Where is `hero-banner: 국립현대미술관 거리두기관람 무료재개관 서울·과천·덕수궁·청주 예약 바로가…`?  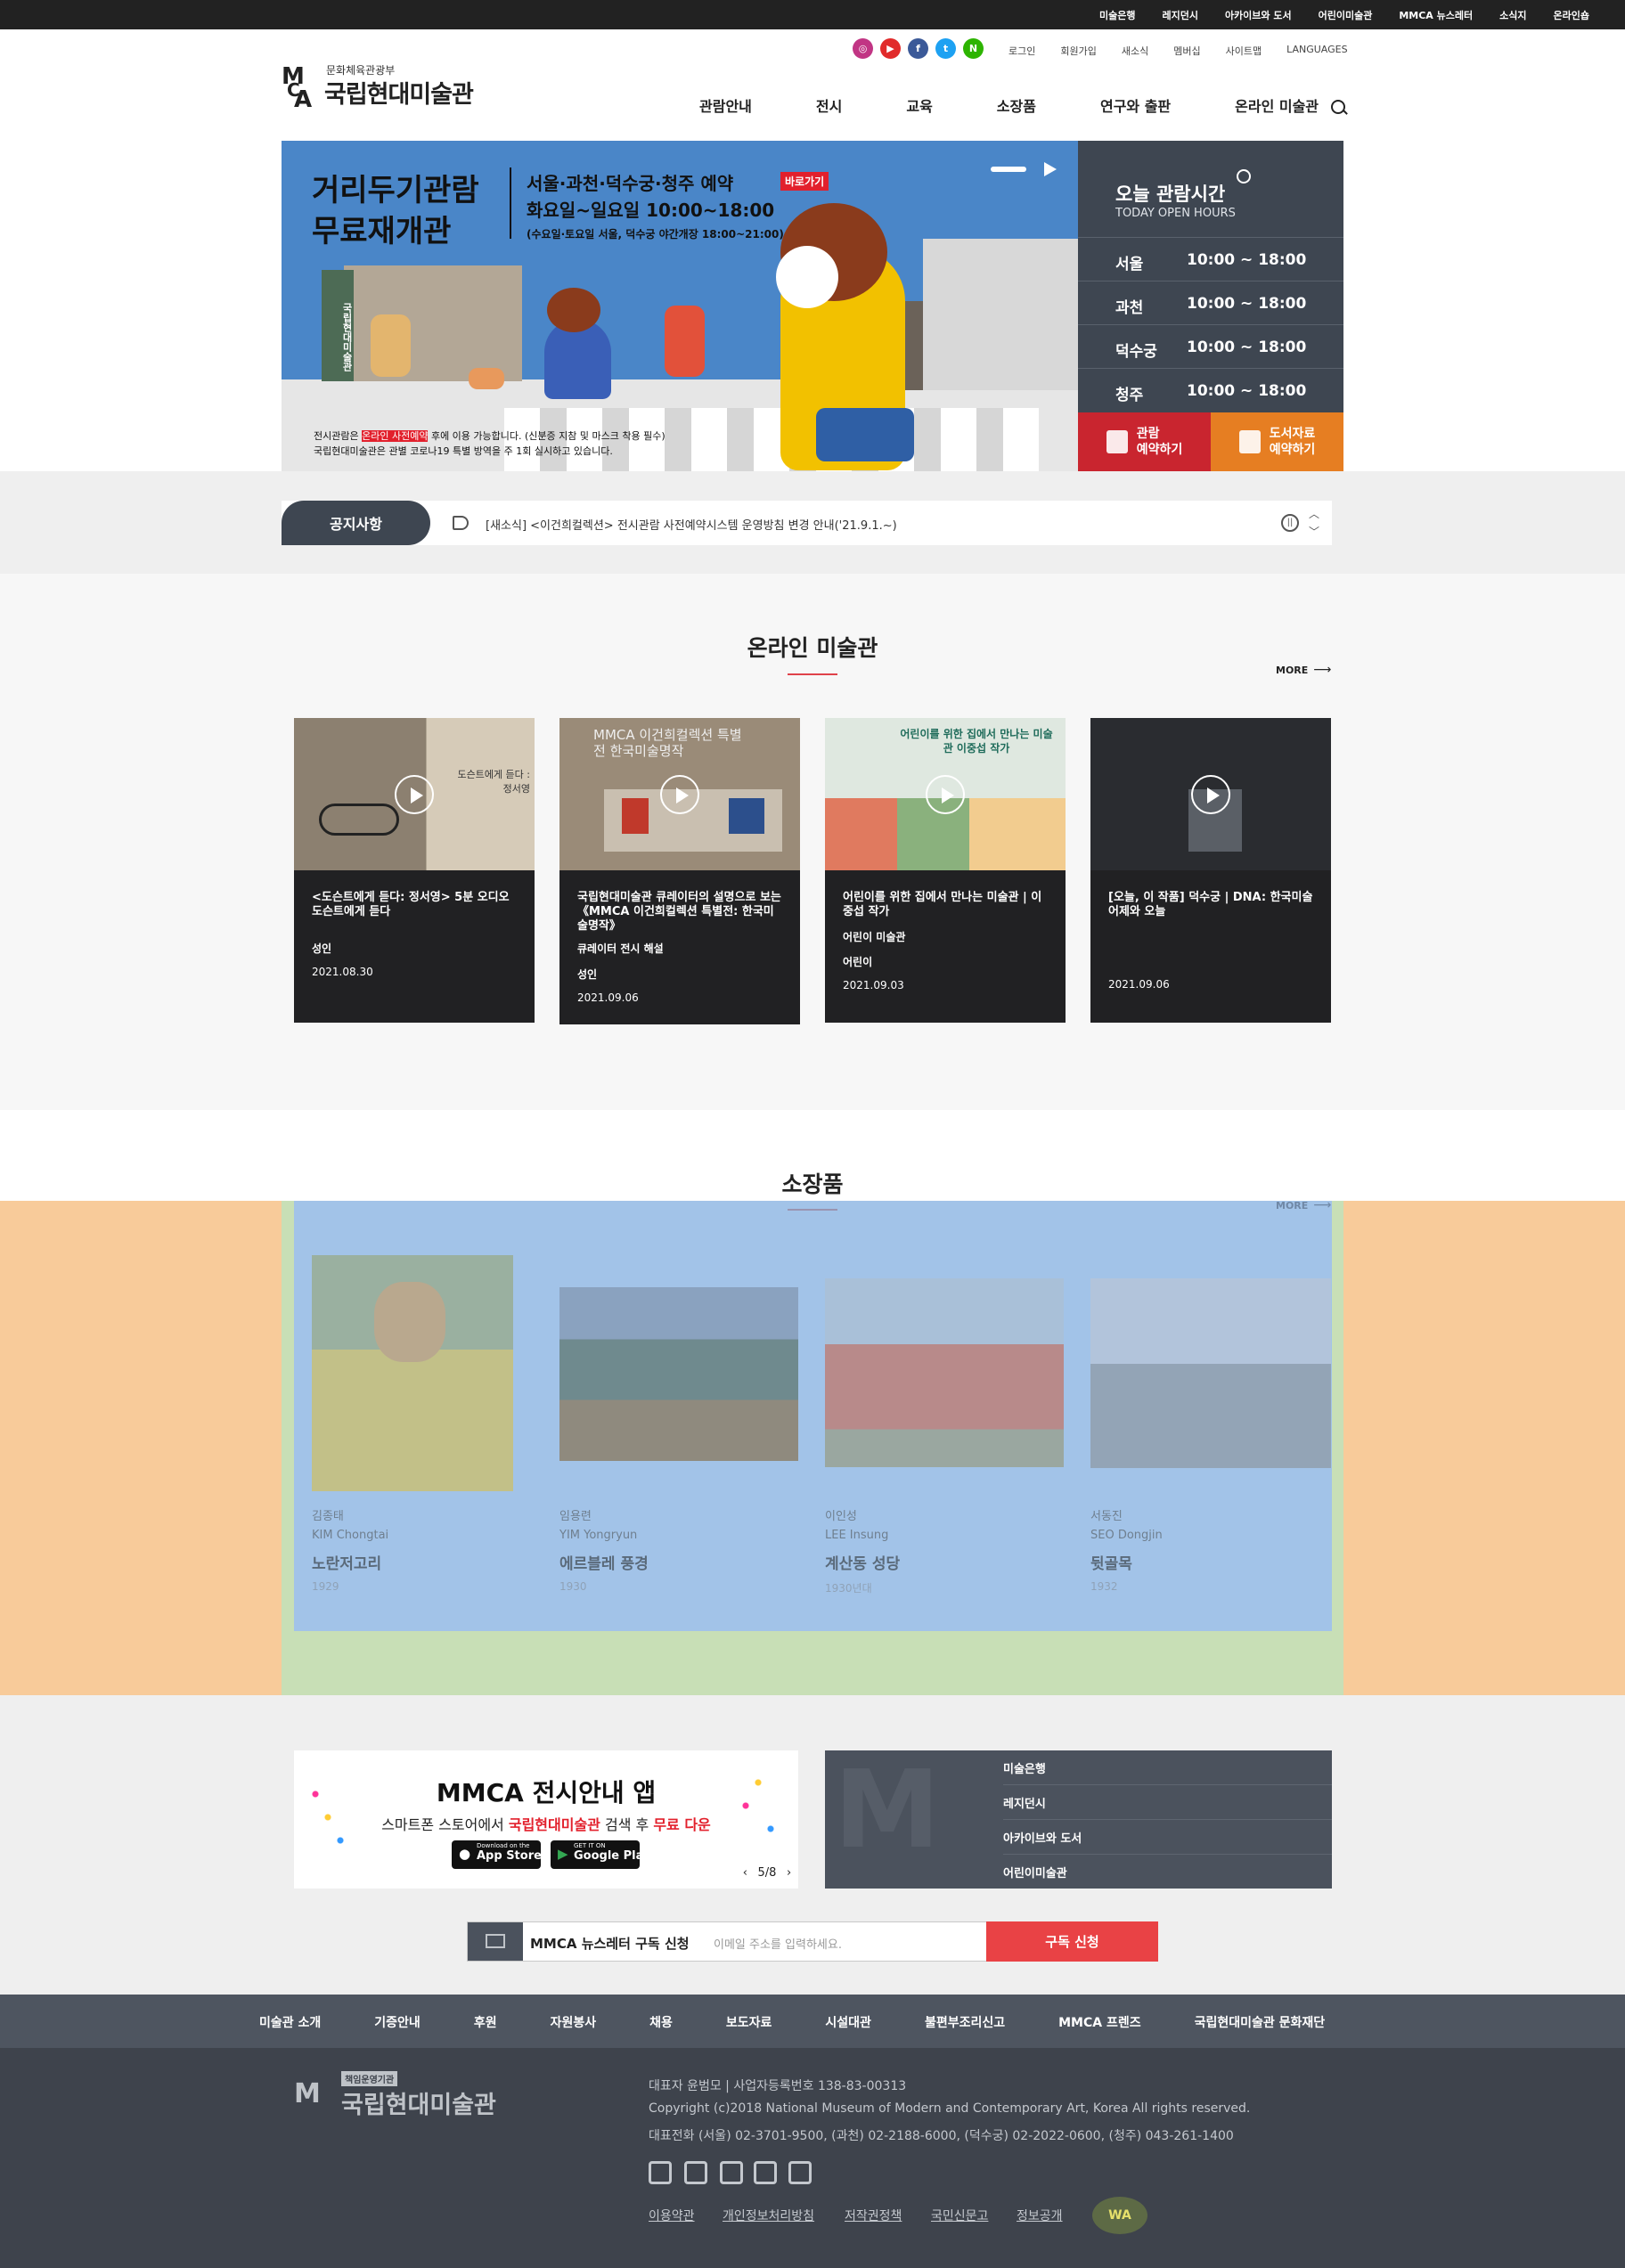 hero-banner: 국립현대미술관 거리두기관람 무료재개관 서울·과천·덕수궁·청주 예약 바로가… is located at coordinates (680, 306).